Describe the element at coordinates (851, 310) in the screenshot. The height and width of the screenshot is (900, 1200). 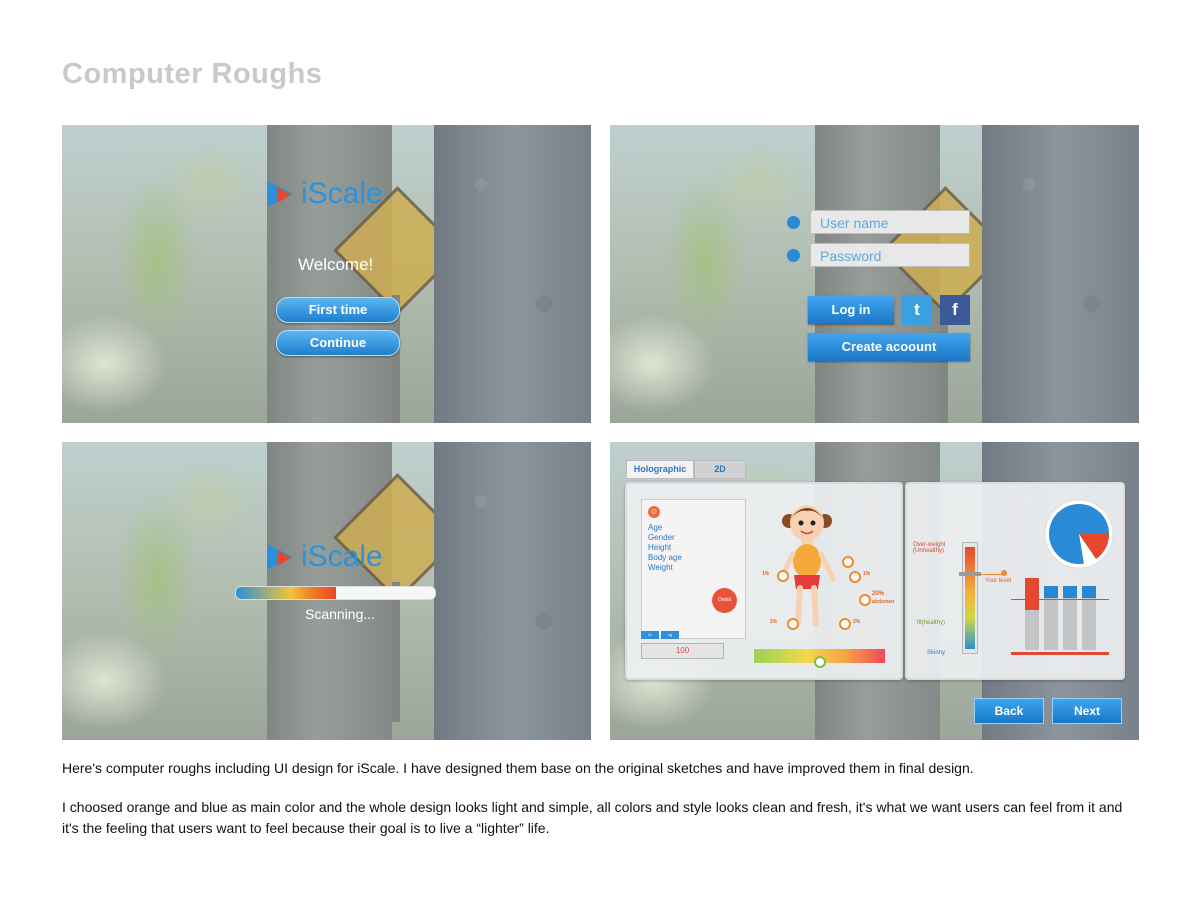
I see `login-button: Log in` at that location.